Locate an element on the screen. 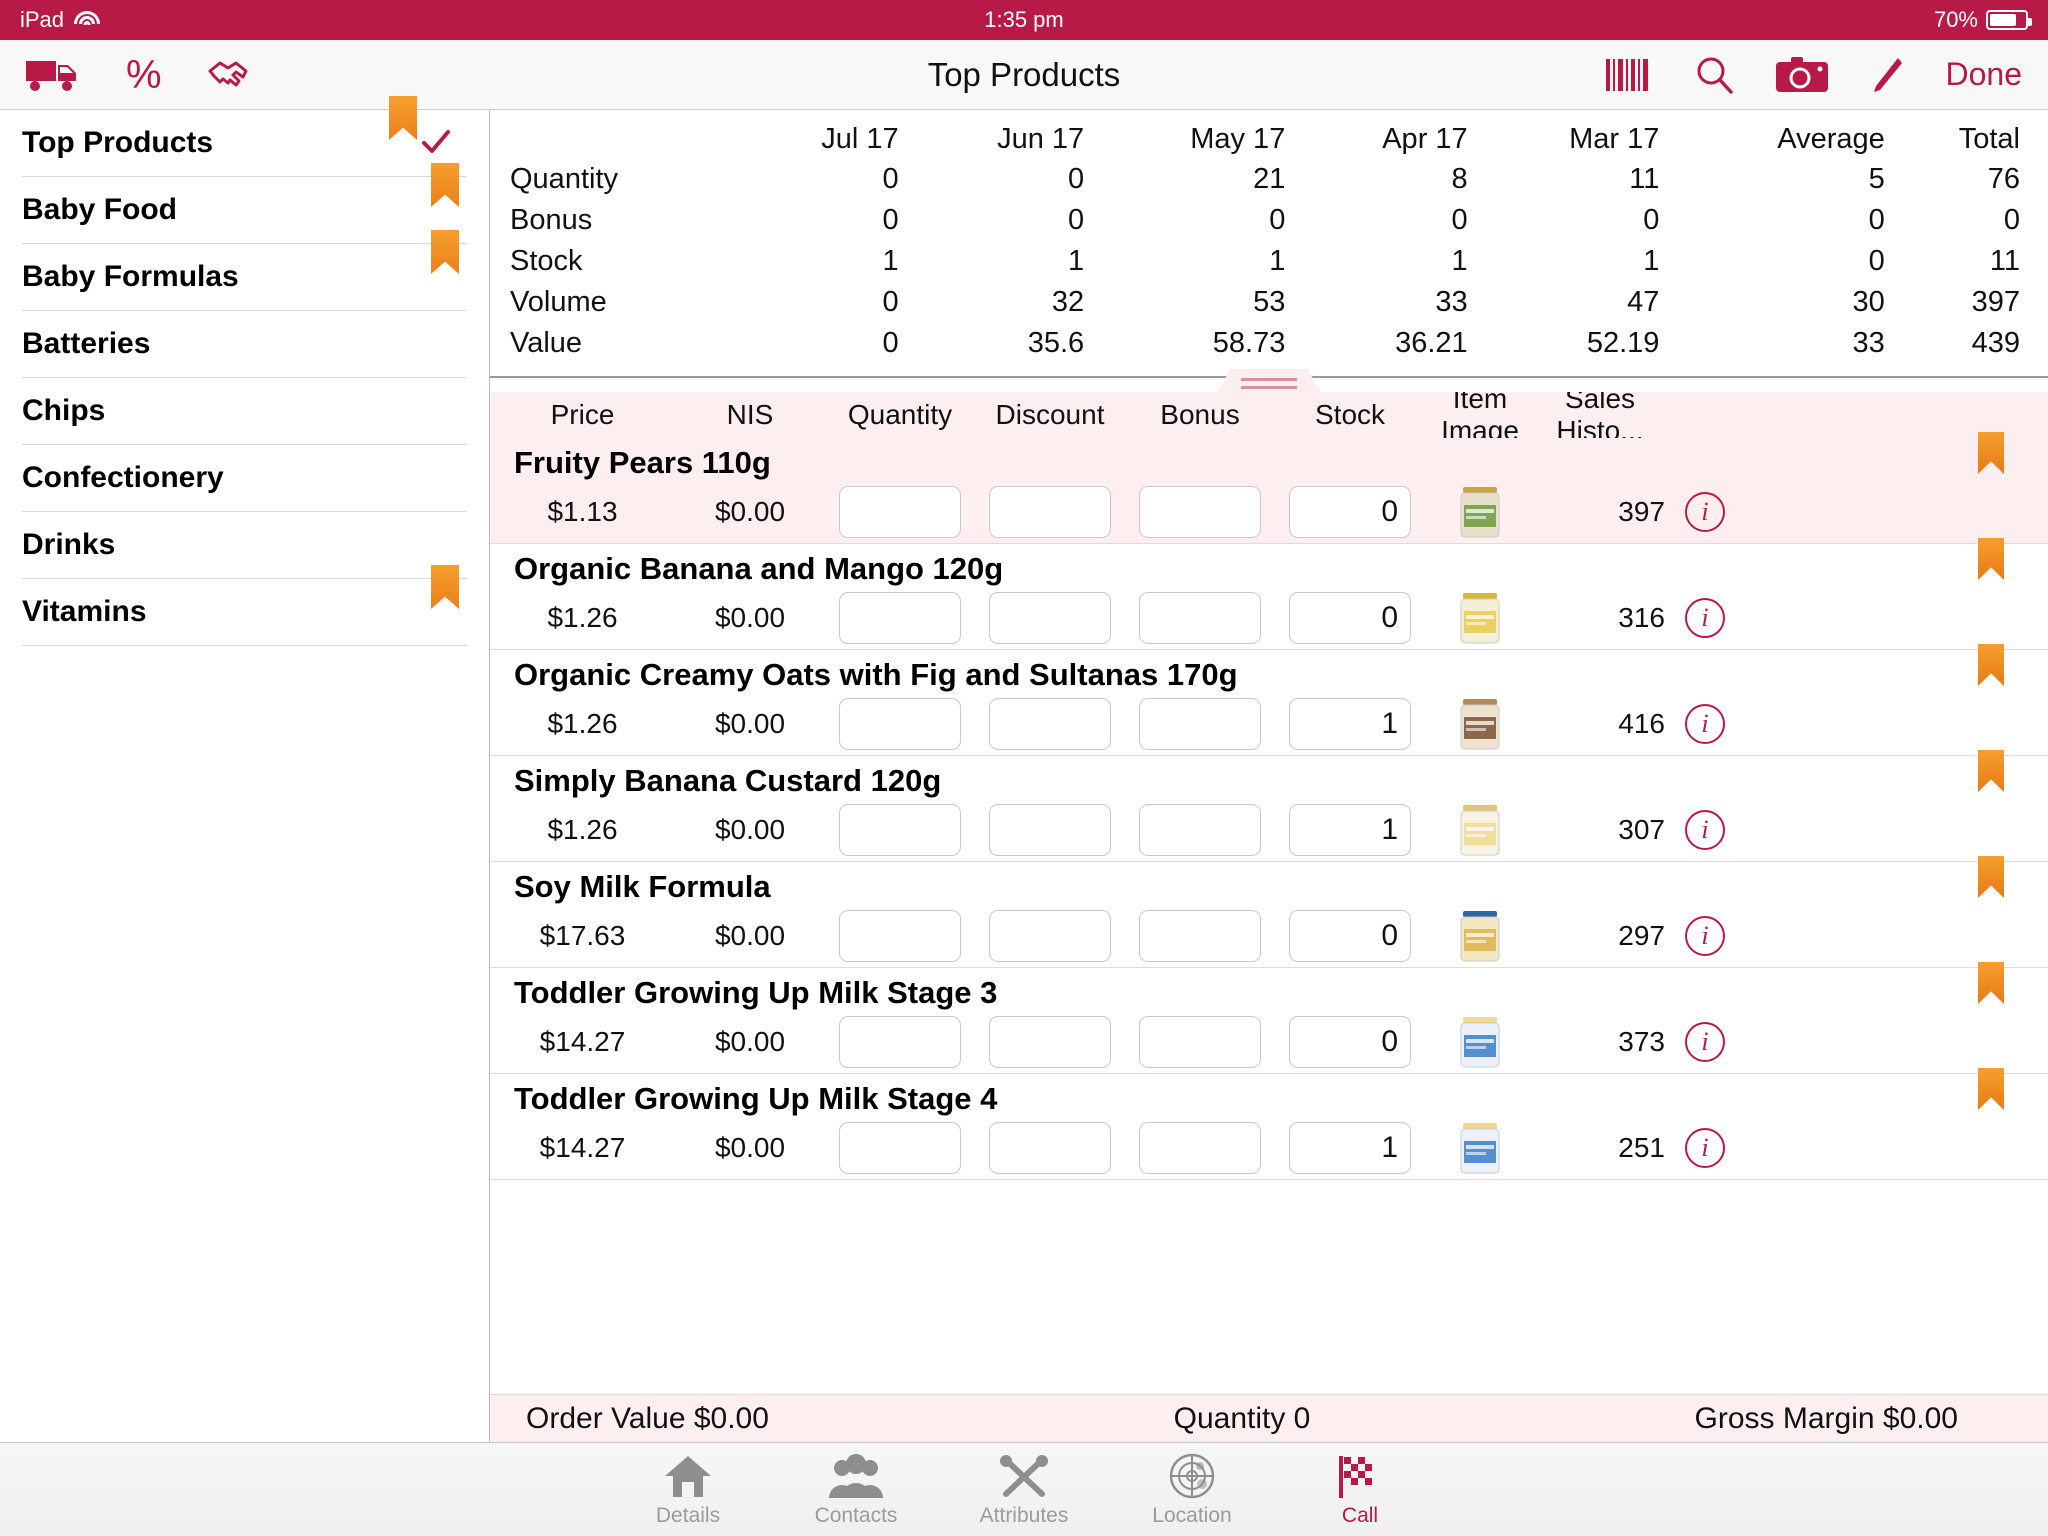  sidebar-item-vitamins: Vitamins is located at coordinates (244, 605).